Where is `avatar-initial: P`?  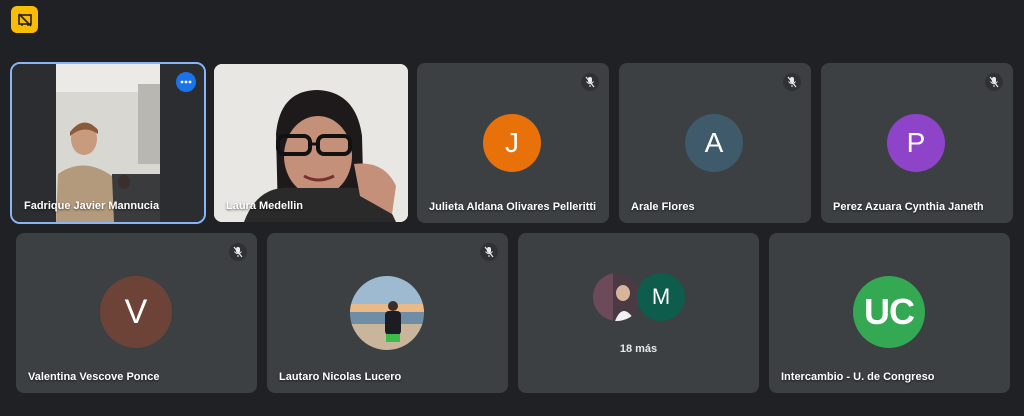
avatar-initial: P is located at coordinates (916, 142).